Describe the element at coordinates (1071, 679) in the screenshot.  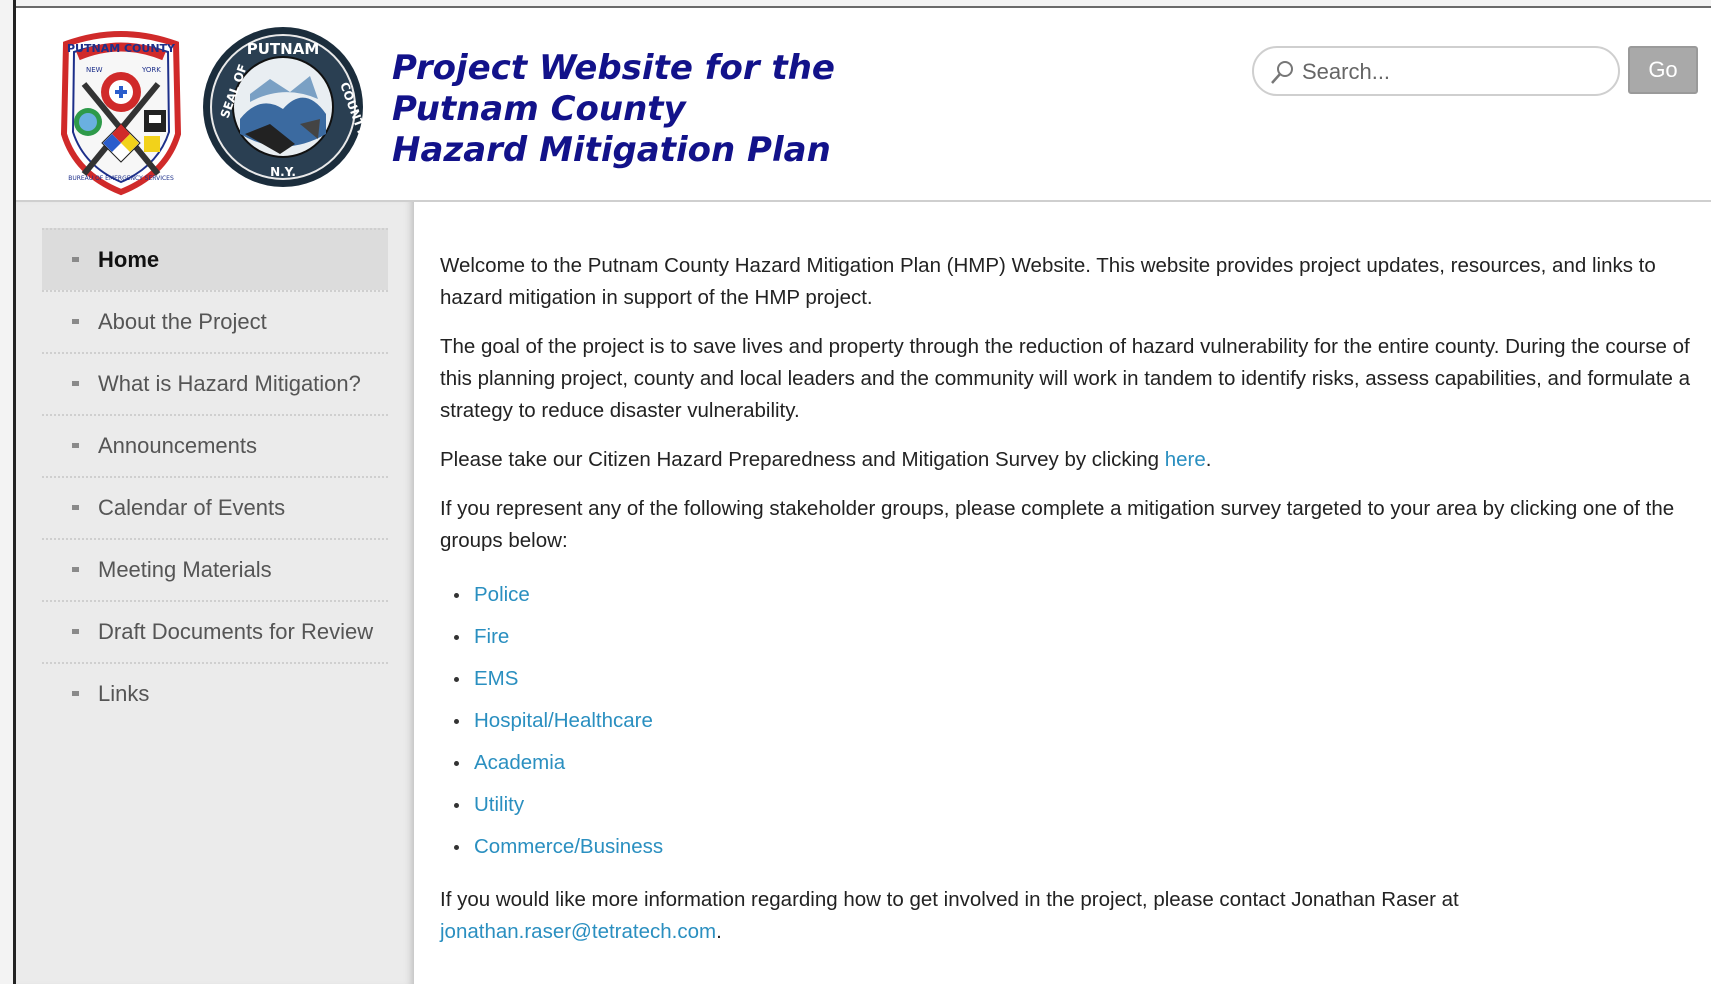
I see `list-item: EMS` at that location.